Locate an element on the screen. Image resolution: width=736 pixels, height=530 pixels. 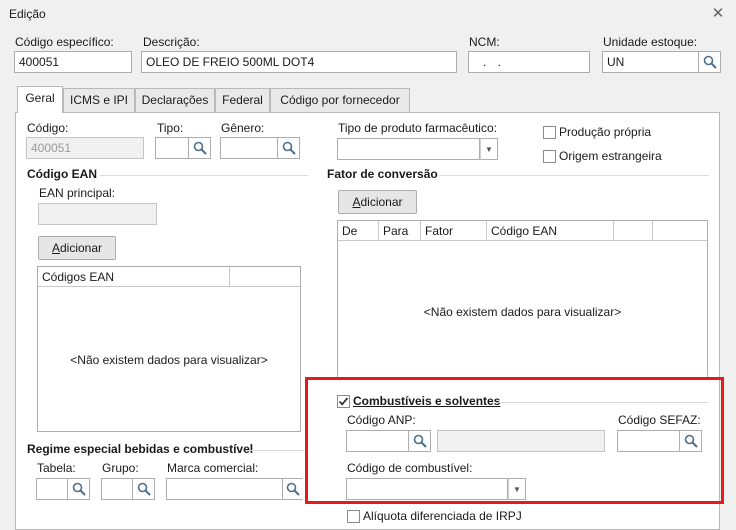
tipo-label: Tipo: is located at coordinates (170, 128).